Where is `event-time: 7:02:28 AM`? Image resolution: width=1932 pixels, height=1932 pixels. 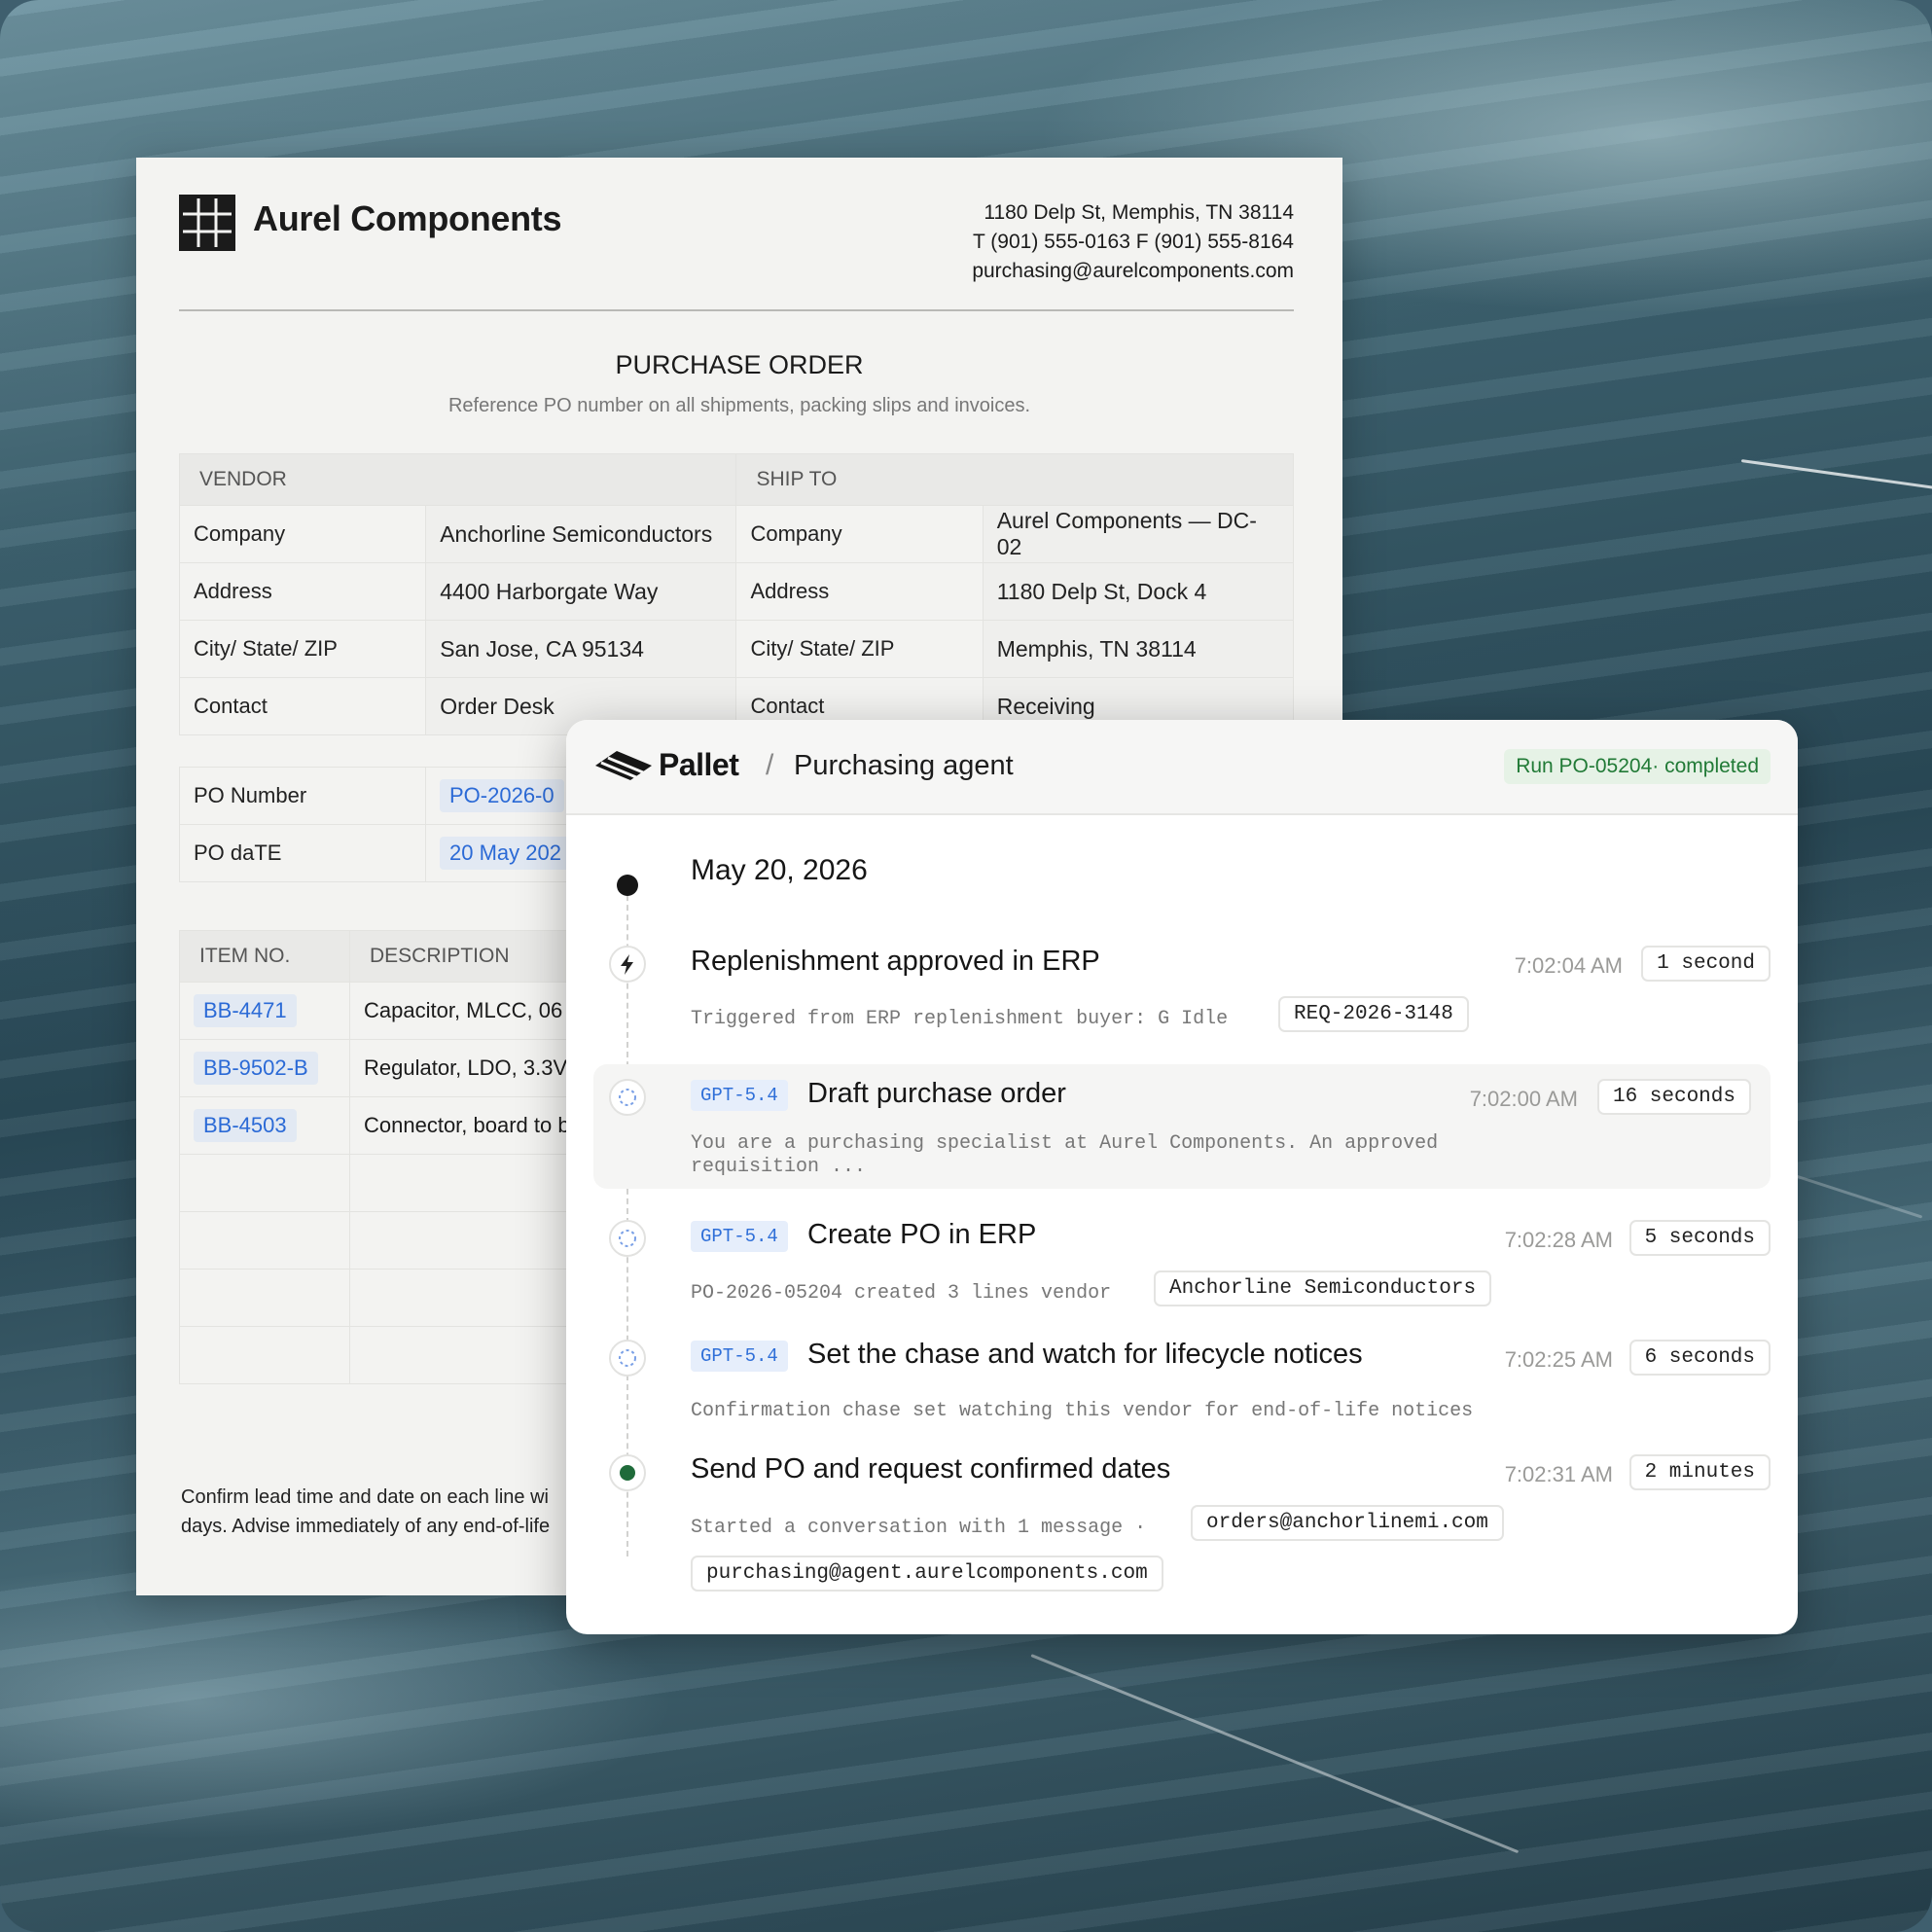 event-time: 7:02:28 AM is located at coordinates (1558, 1240).